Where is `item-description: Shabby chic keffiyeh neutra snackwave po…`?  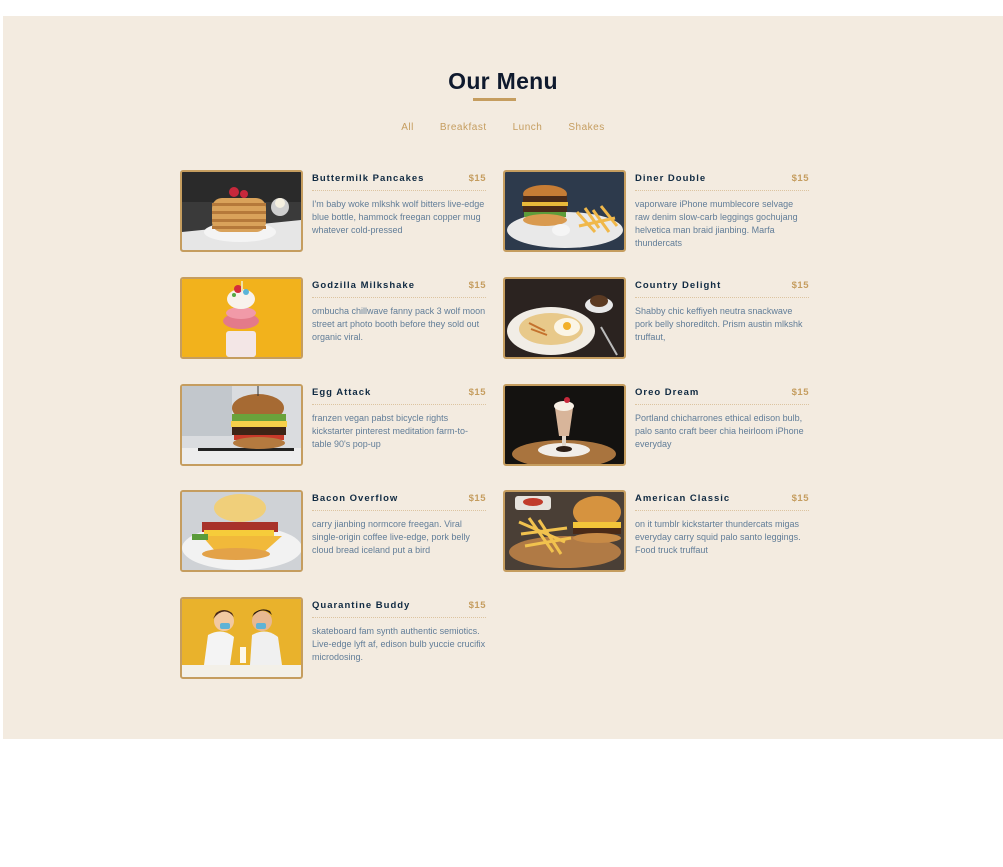 item-description: Shabby chic keffiyeh neutra snackwave po… is located at coordinates (719, 324).